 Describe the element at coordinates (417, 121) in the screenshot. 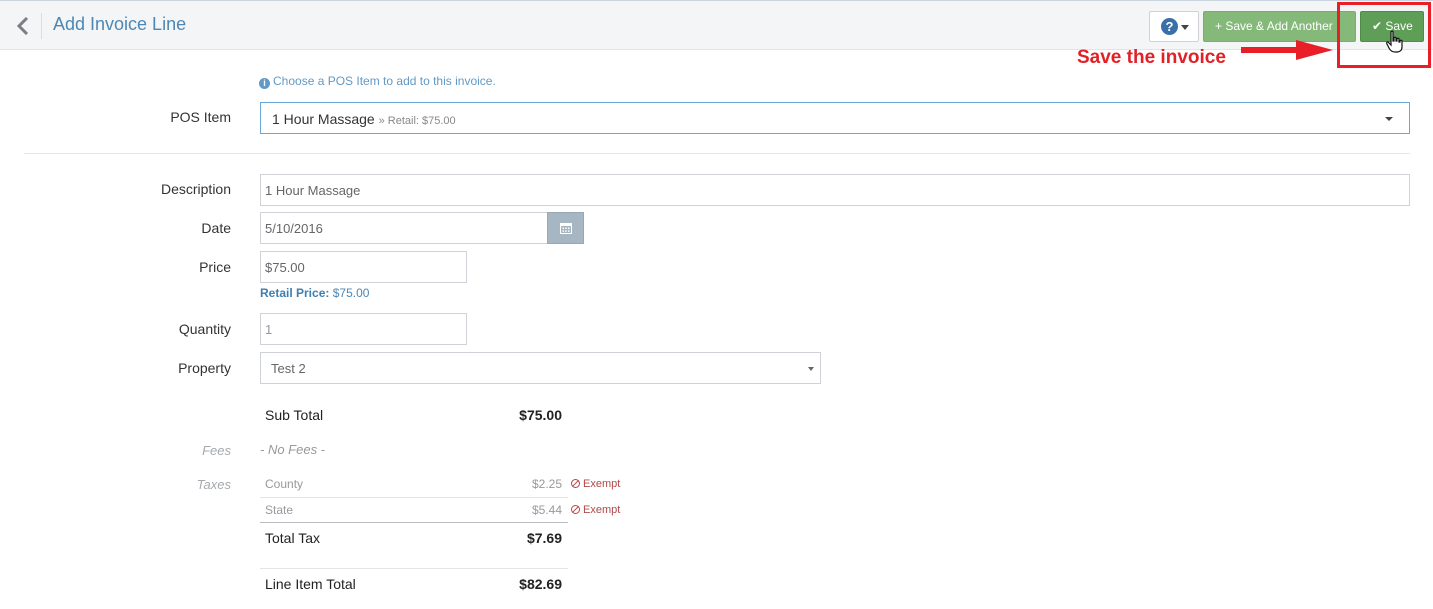

I see `pos-item-retail: » Retail: $75.00` at that location.